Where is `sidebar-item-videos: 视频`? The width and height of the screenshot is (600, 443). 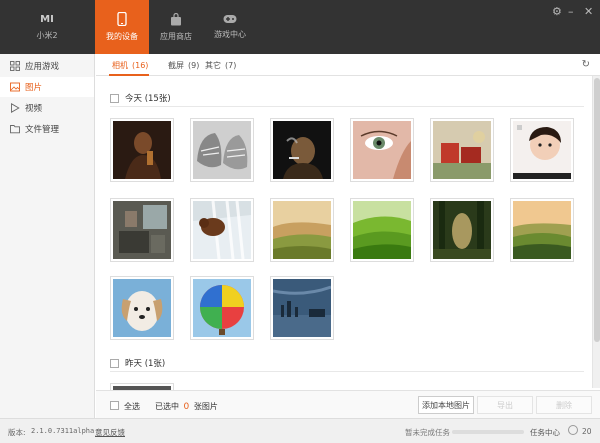 sidebar-item-videos: 视频 is located at coordinates (47, 108).